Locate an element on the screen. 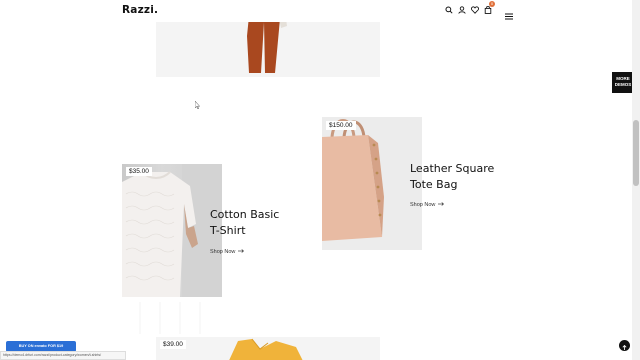  tshirt-illustration is located at coordinates (172, 230).